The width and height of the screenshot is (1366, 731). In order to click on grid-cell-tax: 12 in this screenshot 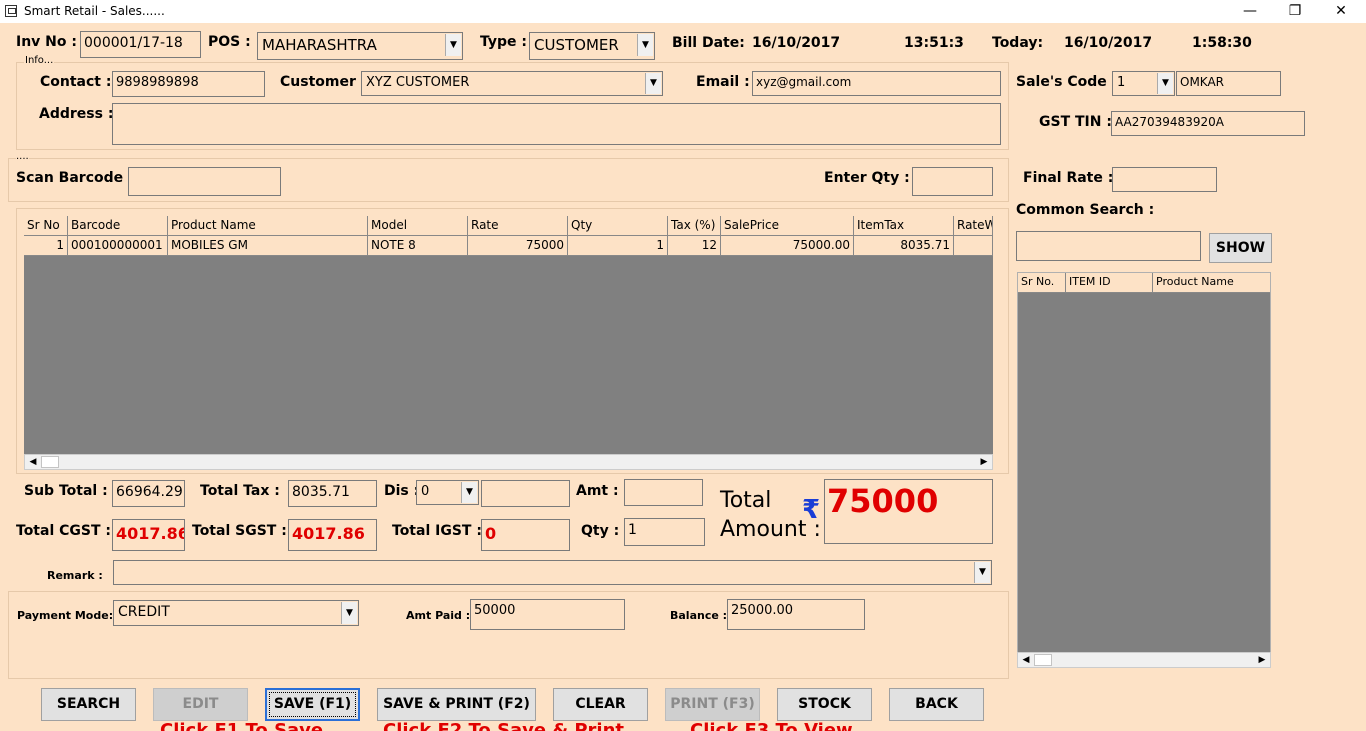, I will do `click(694, 246)`.